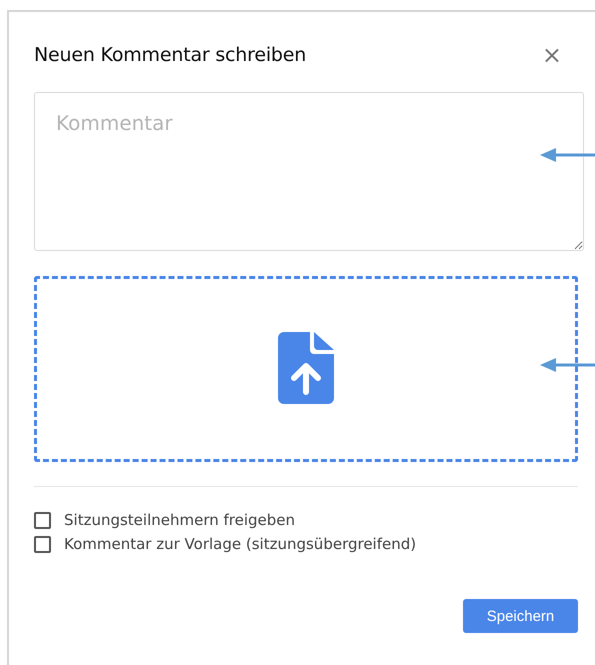  I want to click on checkbox-label: Kommentar zur Vorlage (sitzungsübergreifend), so click(240, 544).